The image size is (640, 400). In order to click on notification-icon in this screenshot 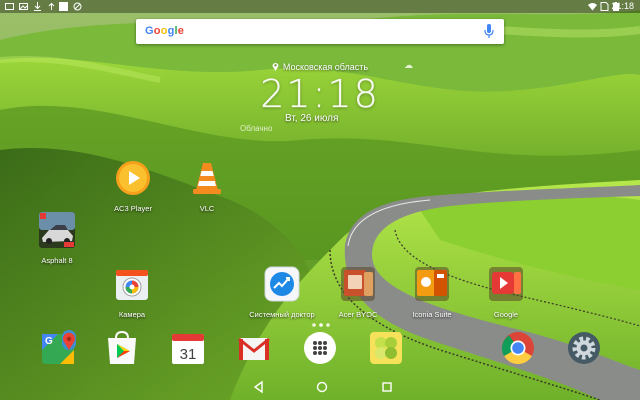, I will do `click(77, 6)`.